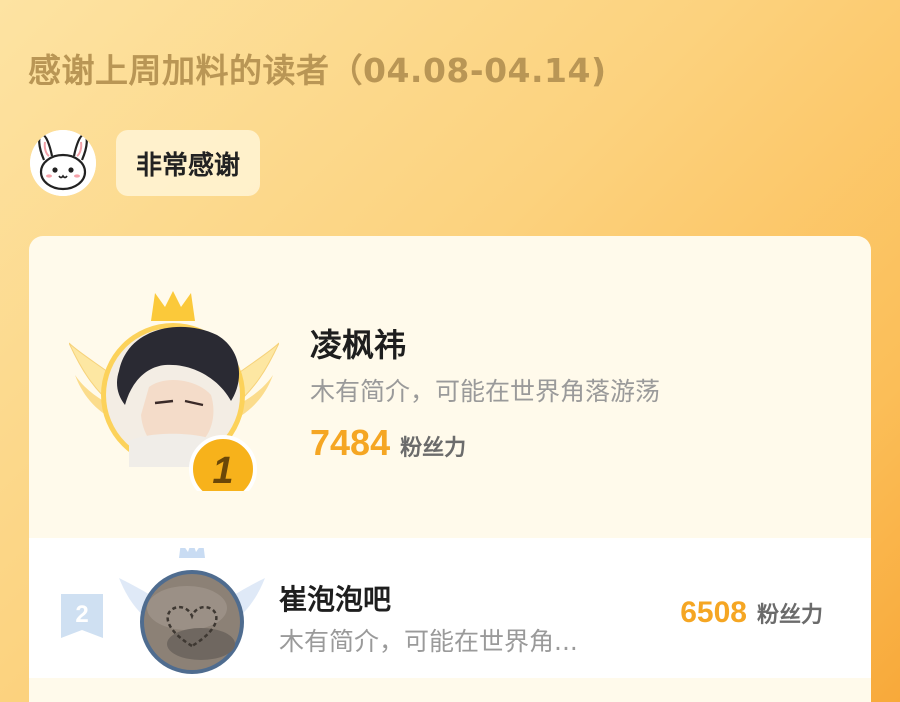 The height and width of the screenshot is (702, 900). What do you see at coordinates (63, 163) in the screenshot?
I see `bunny-face-icon` at bounding box center [63, 163].